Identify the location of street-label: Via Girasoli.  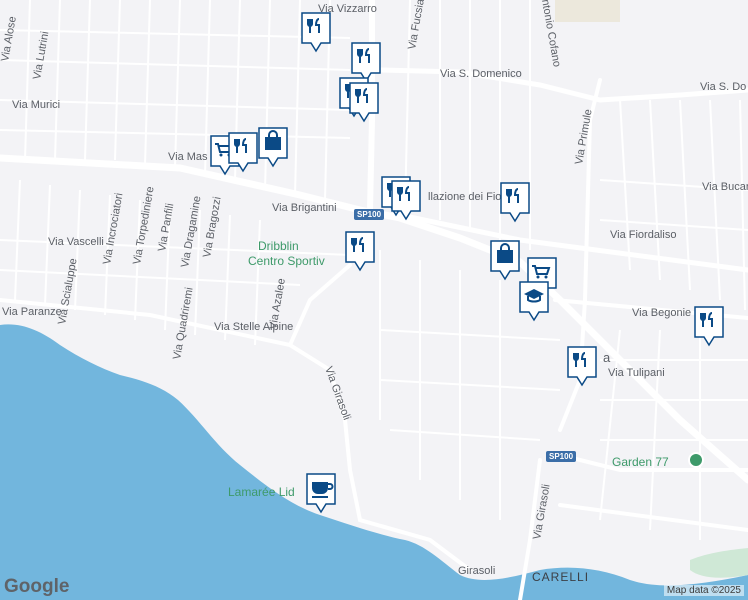
(337, 393).